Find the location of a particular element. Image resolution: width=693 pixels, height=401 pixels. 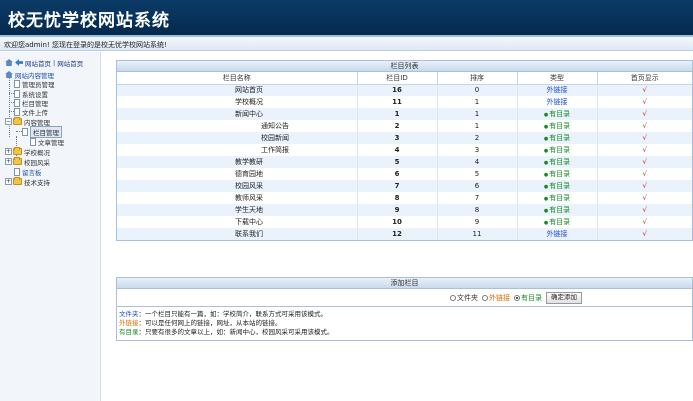

row-name: 通知公告 is located at coordinates (237, 126).